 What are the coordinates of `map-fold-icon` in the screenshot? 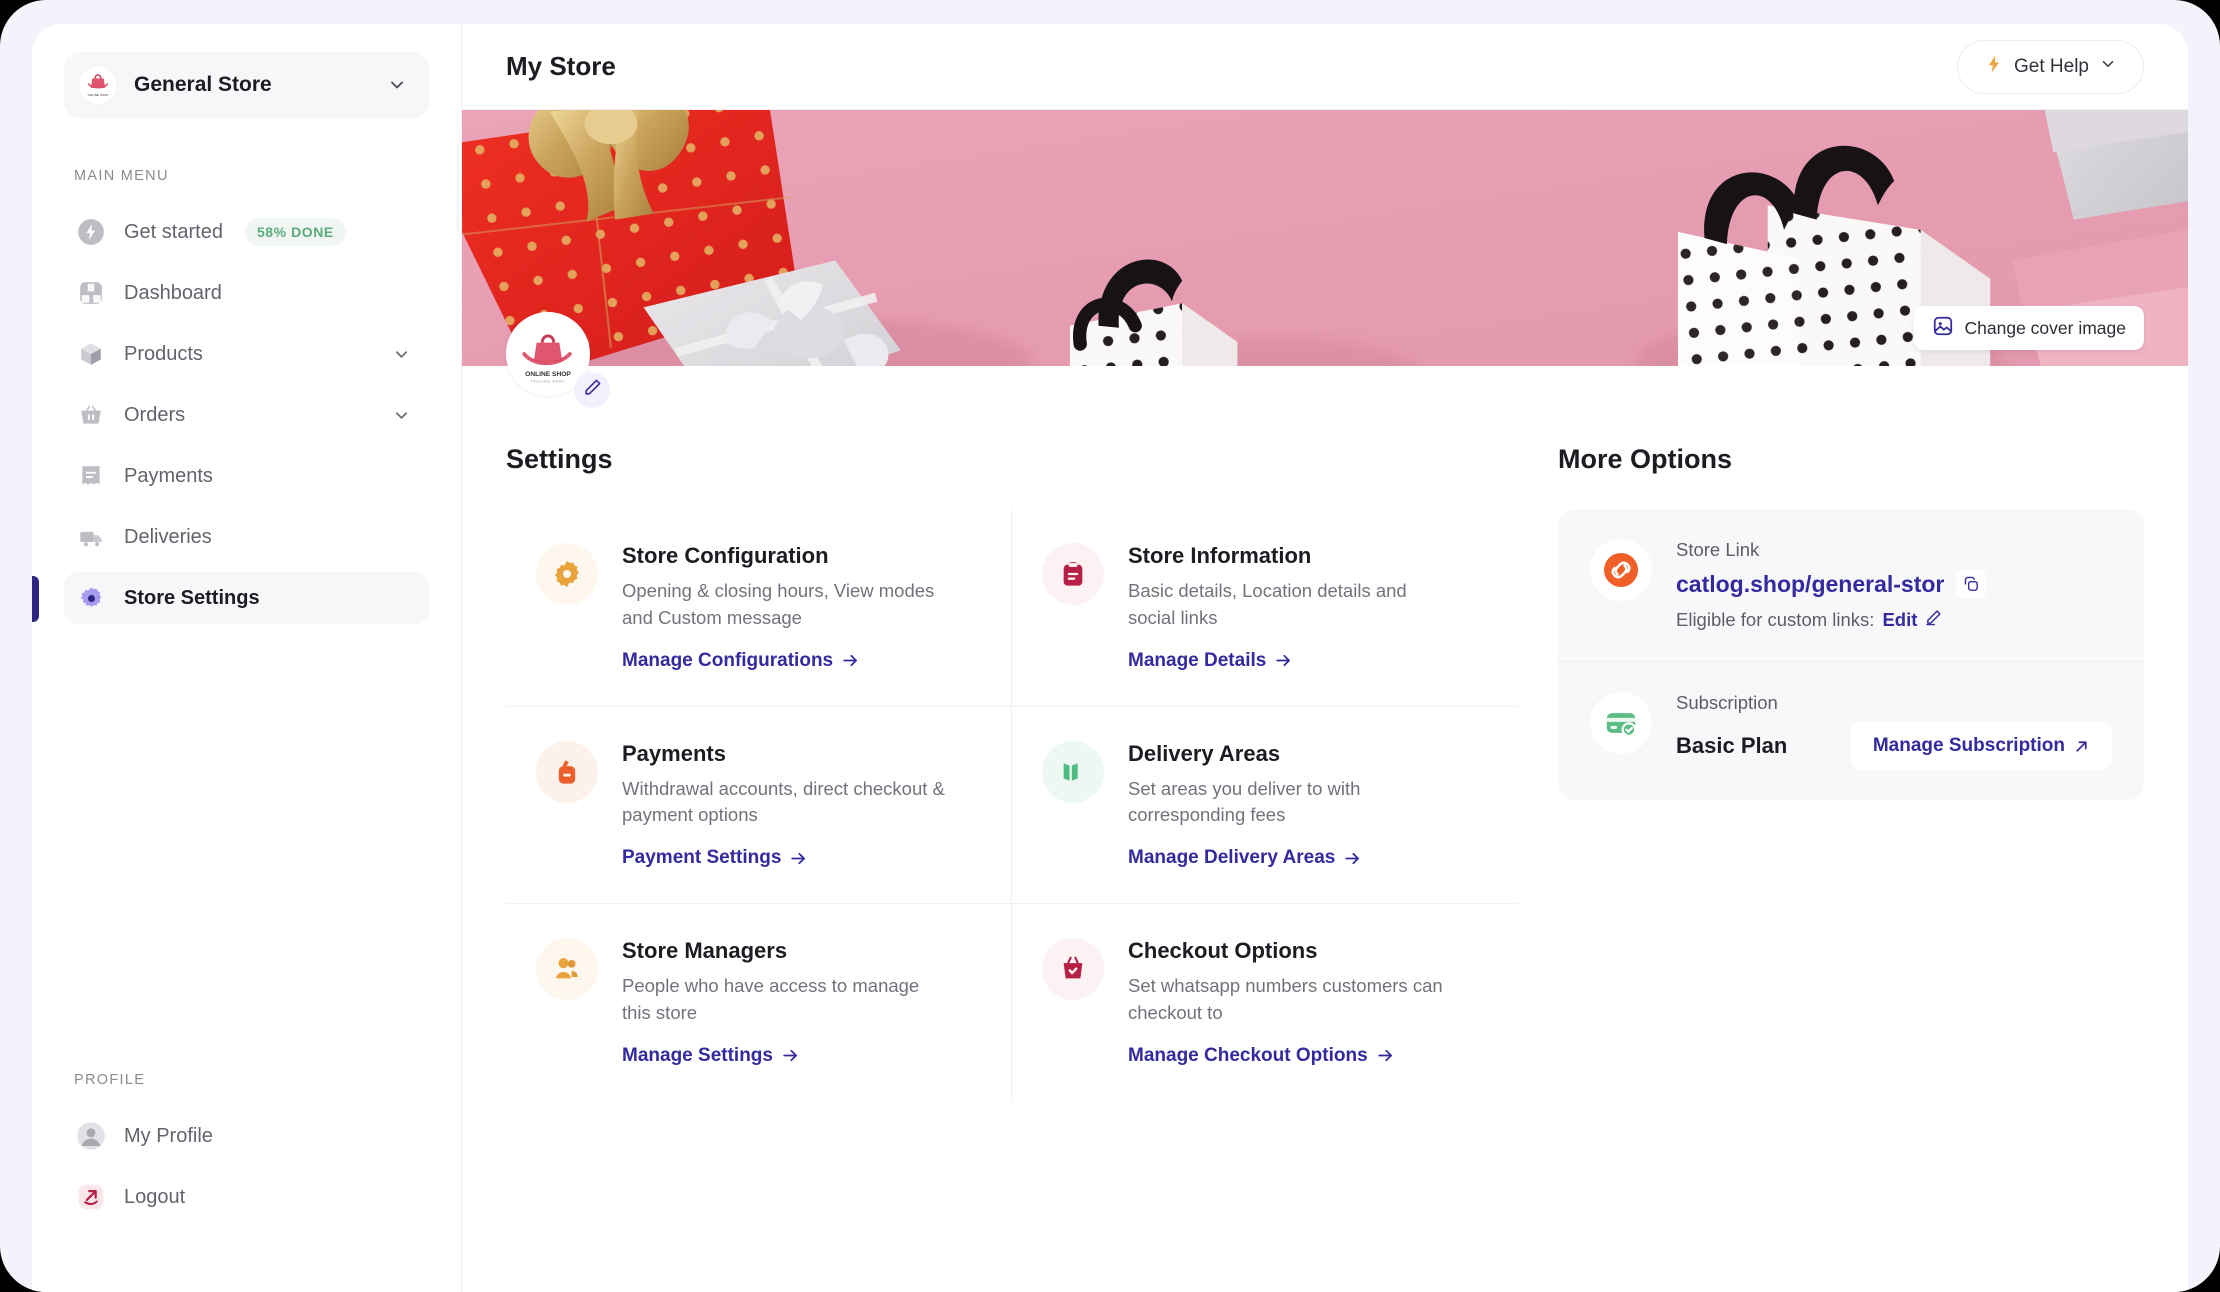 It's located at (1073, 771).